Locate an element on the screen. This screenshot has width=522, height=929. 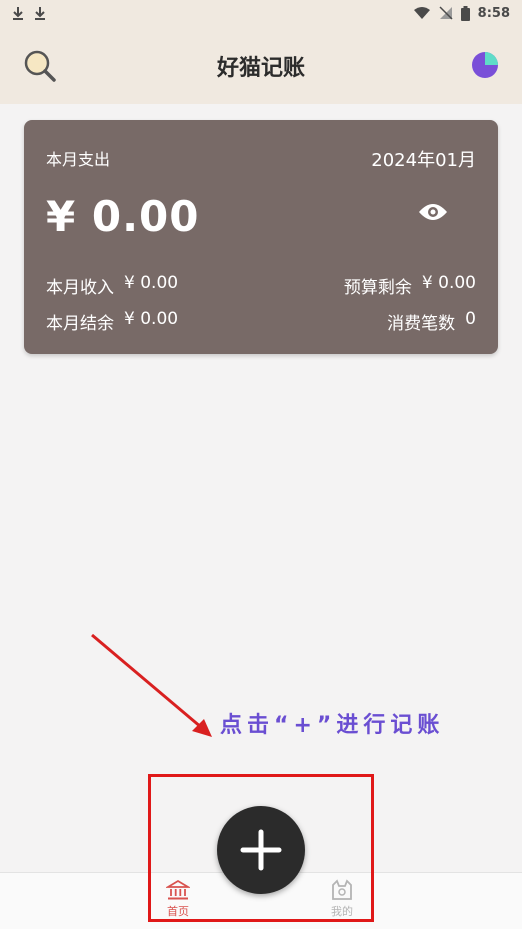
annotation-hint: 点击“+”进行记账 is located at coordinates (332, 725).